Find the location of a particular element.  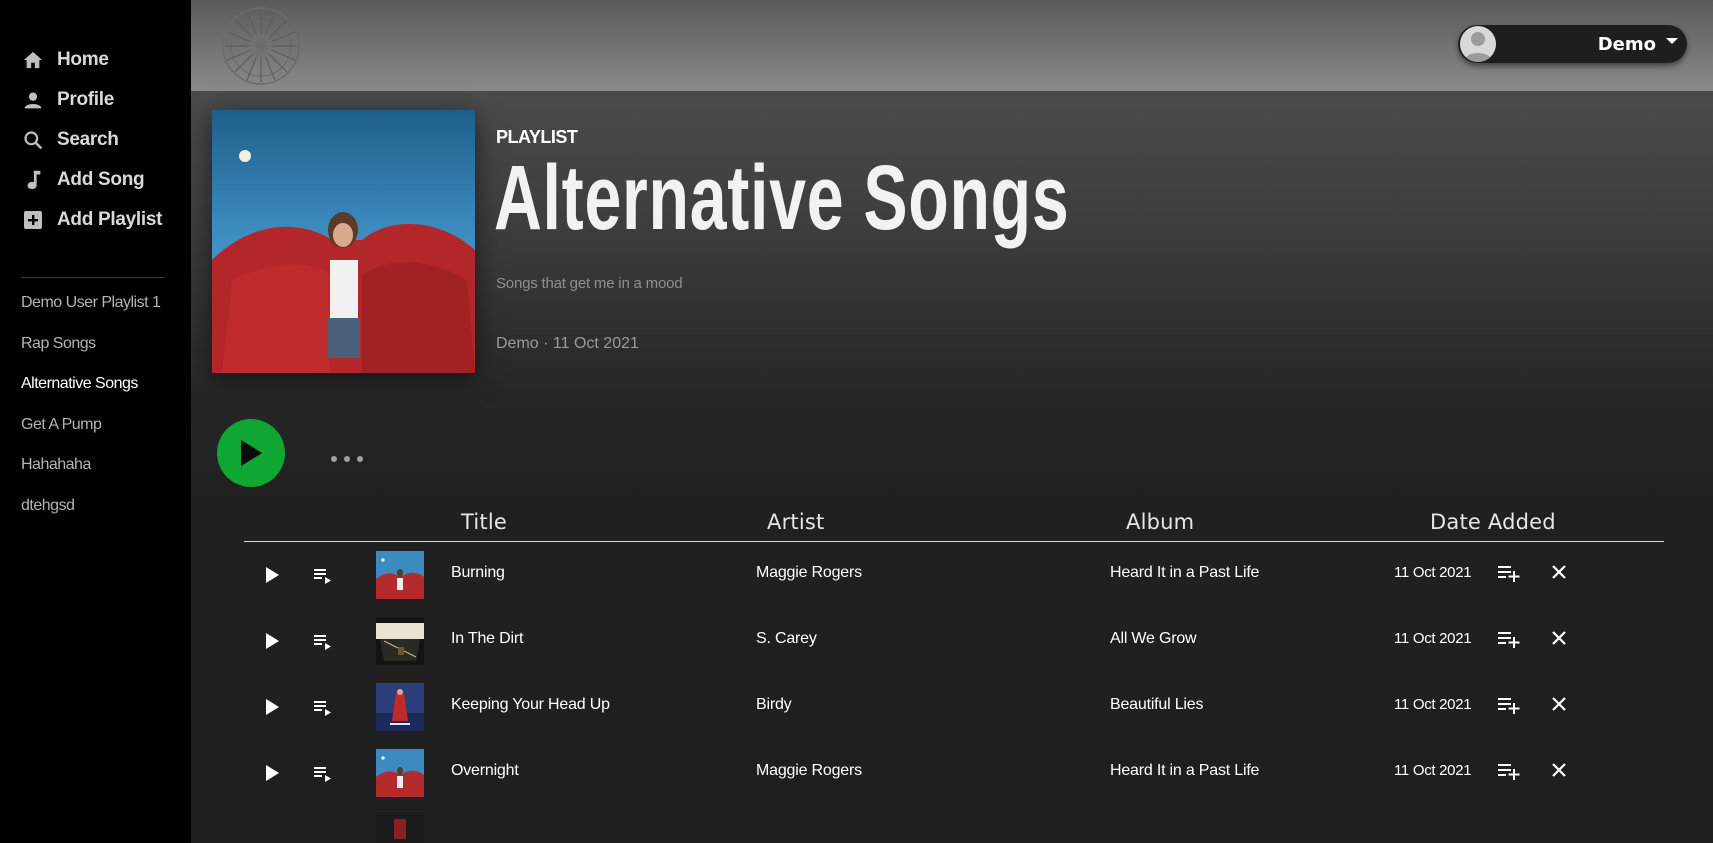

music-note-icon is located at coordinates (33, 180).